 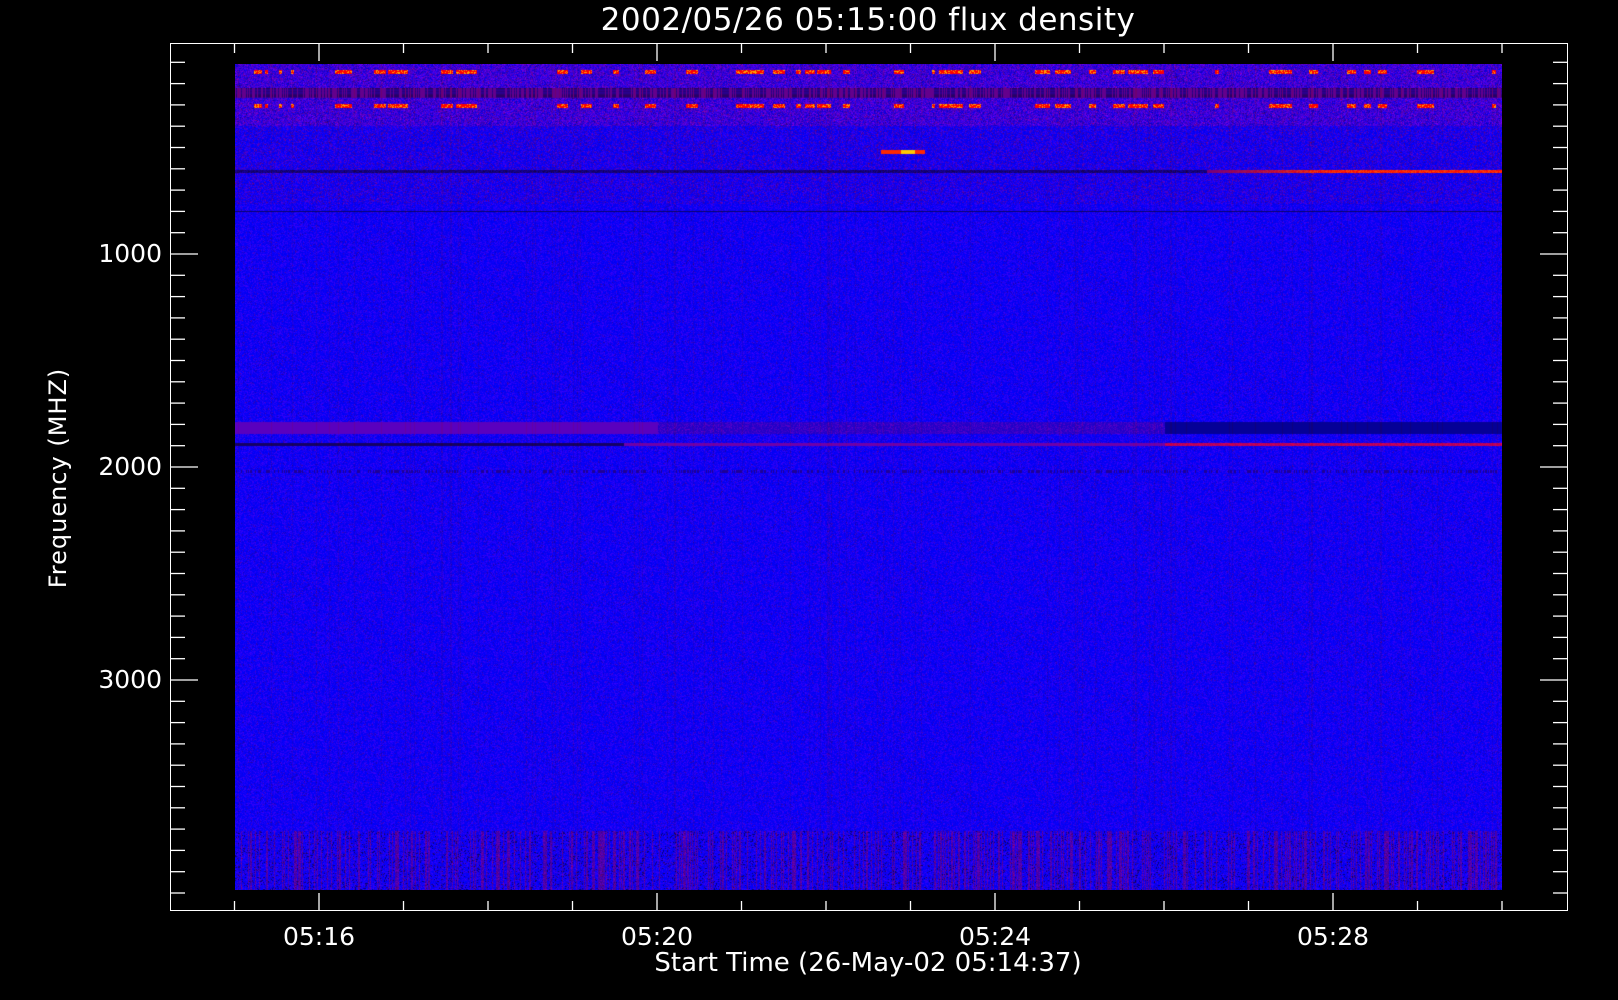 What do you see at coordinates (130, 253) in the screenshot?
I see `y-tick-label: 1000` at bounding box center [130, 253].